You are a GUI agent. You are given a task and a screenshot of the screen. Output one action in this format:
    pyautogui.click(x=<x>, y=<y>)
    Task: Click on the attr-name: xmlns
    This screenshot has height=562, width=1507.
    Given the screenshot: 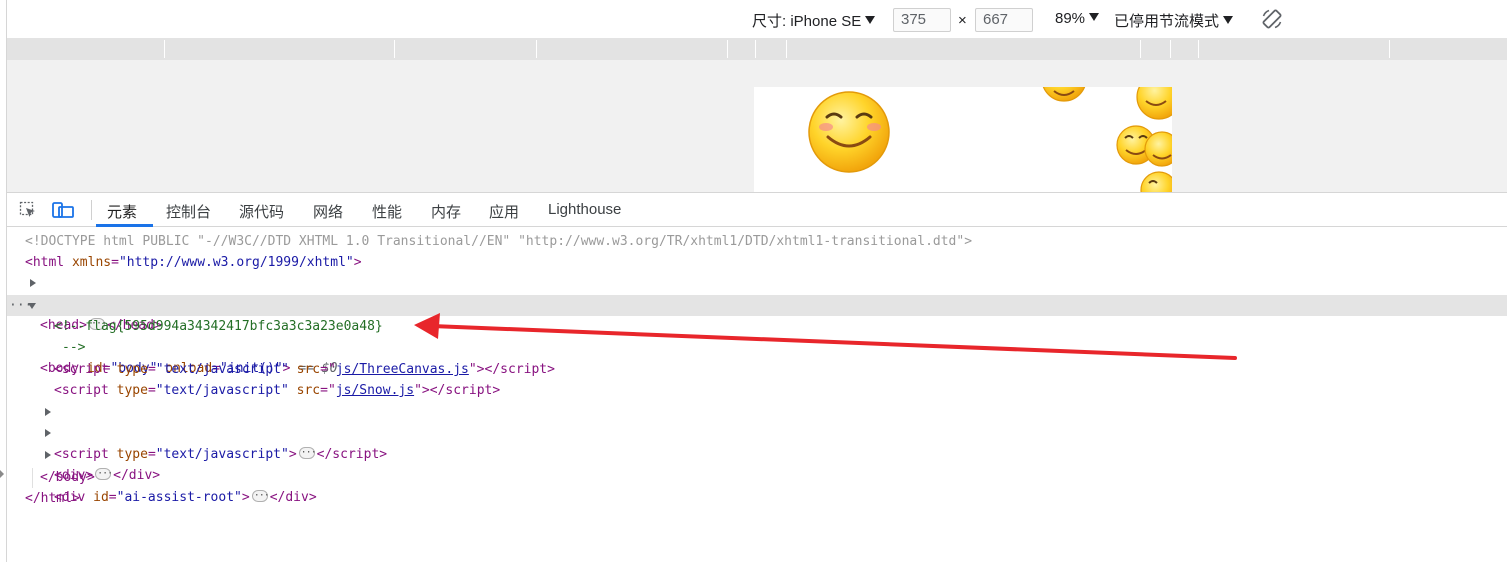 What is the action you would take?
    pyautogui.click(x=88, y=262)
    